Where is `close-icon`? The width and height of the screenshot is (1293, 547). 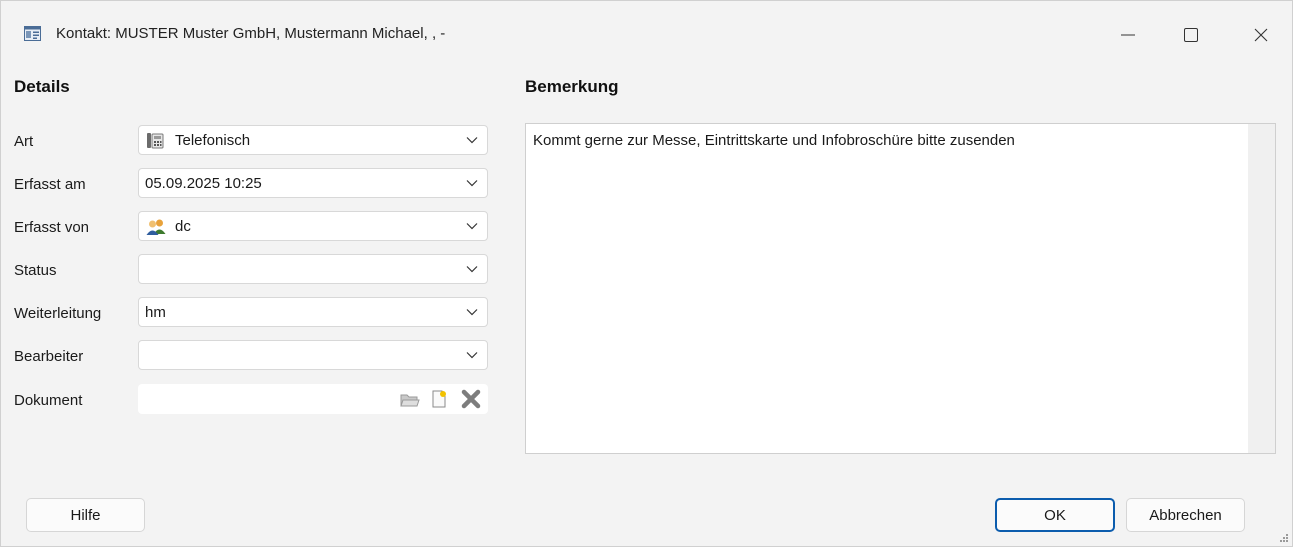 close-icon is located at coordinates (1261, 35).